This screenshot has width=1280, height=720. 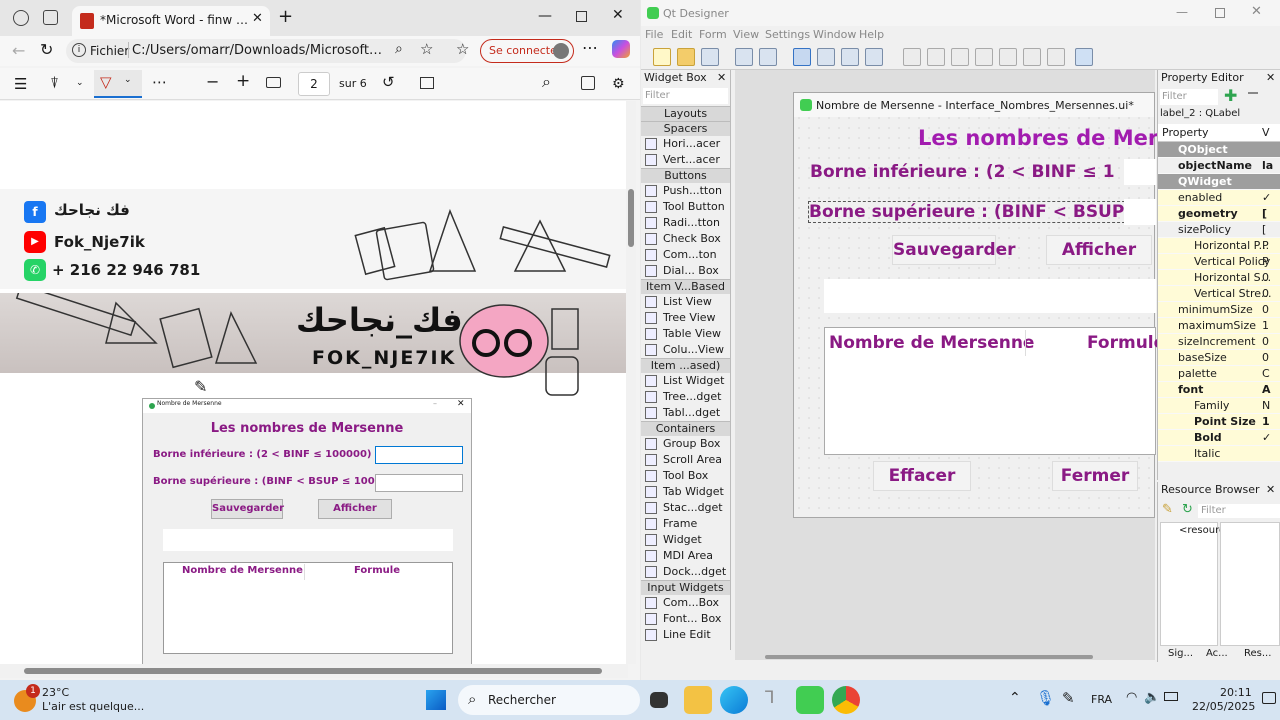 What do you see at coordinates (744, 57) in the screenshot?
I see `send-back-icon` at bounding box center [744, 57].